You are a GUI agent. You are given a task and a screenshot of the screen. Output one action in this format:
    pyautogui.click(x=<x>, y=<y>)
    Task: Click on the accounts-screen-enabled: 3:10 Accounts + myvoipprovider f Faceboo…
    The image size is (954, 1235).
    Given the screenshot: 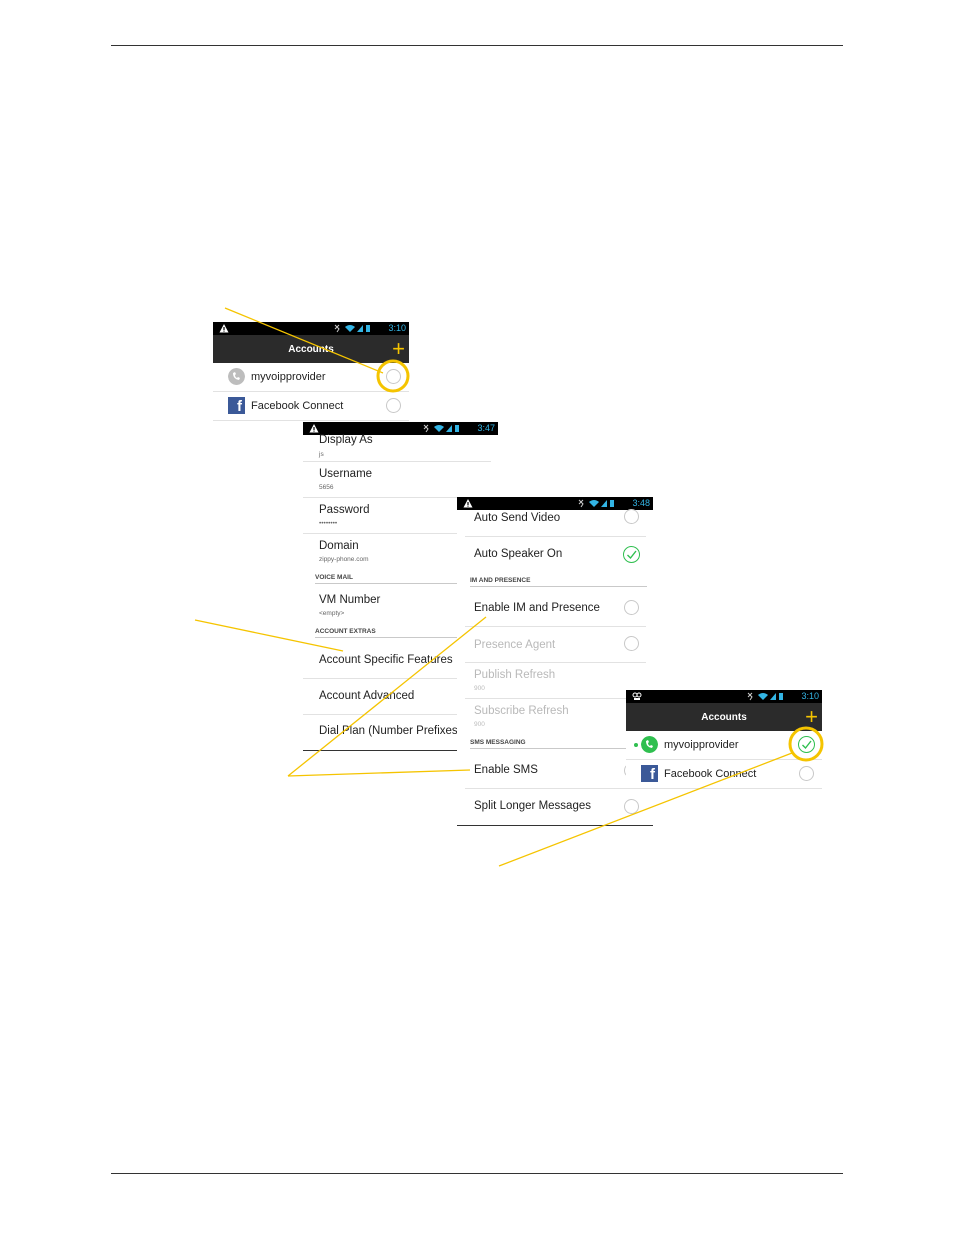 What is the action you would take?
    pyautogui.click(x=724, y=740)
    